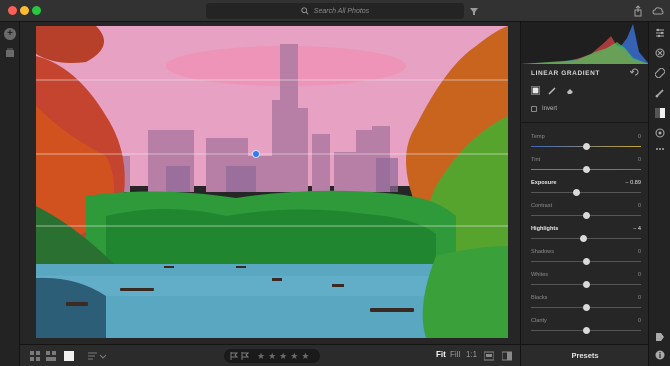 This screenshot has width=670, height=366. I want to click on minimize-window-button, so click(24, 10).